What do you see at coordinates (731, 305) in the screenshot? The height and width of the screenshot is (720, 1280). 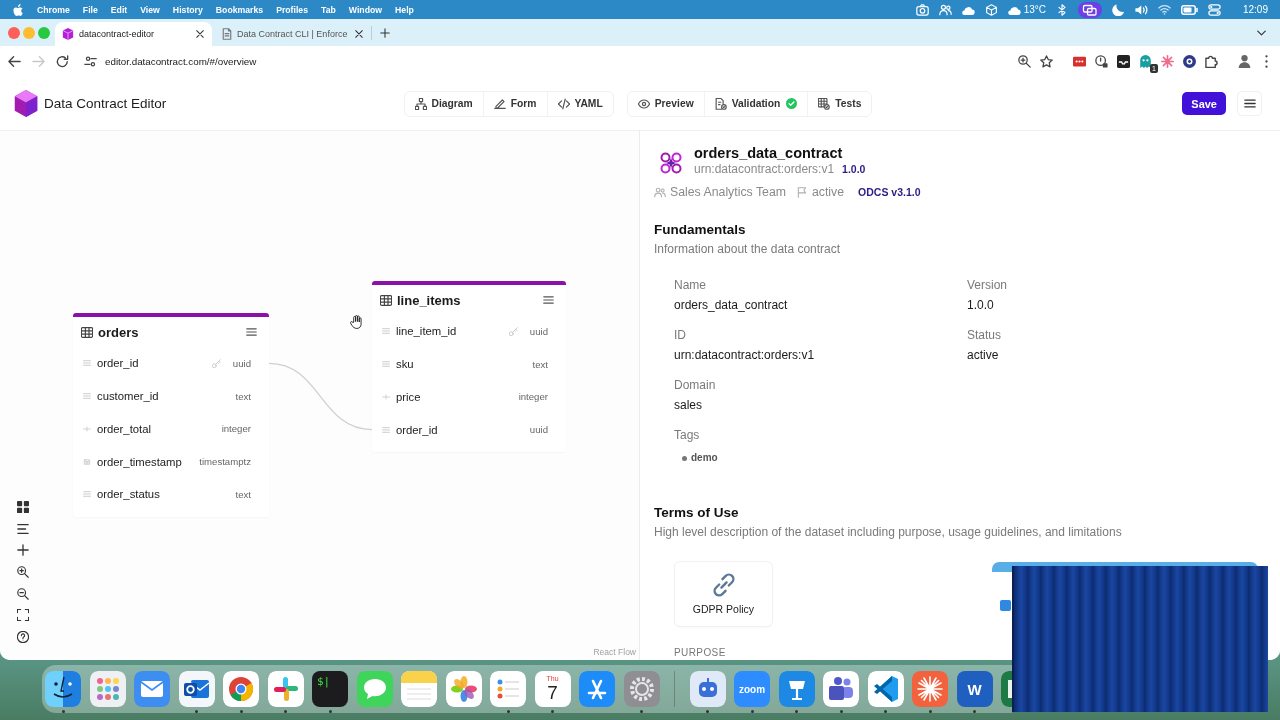 I see `field-value: orders_data_contract` at bounding box center [731, 305].